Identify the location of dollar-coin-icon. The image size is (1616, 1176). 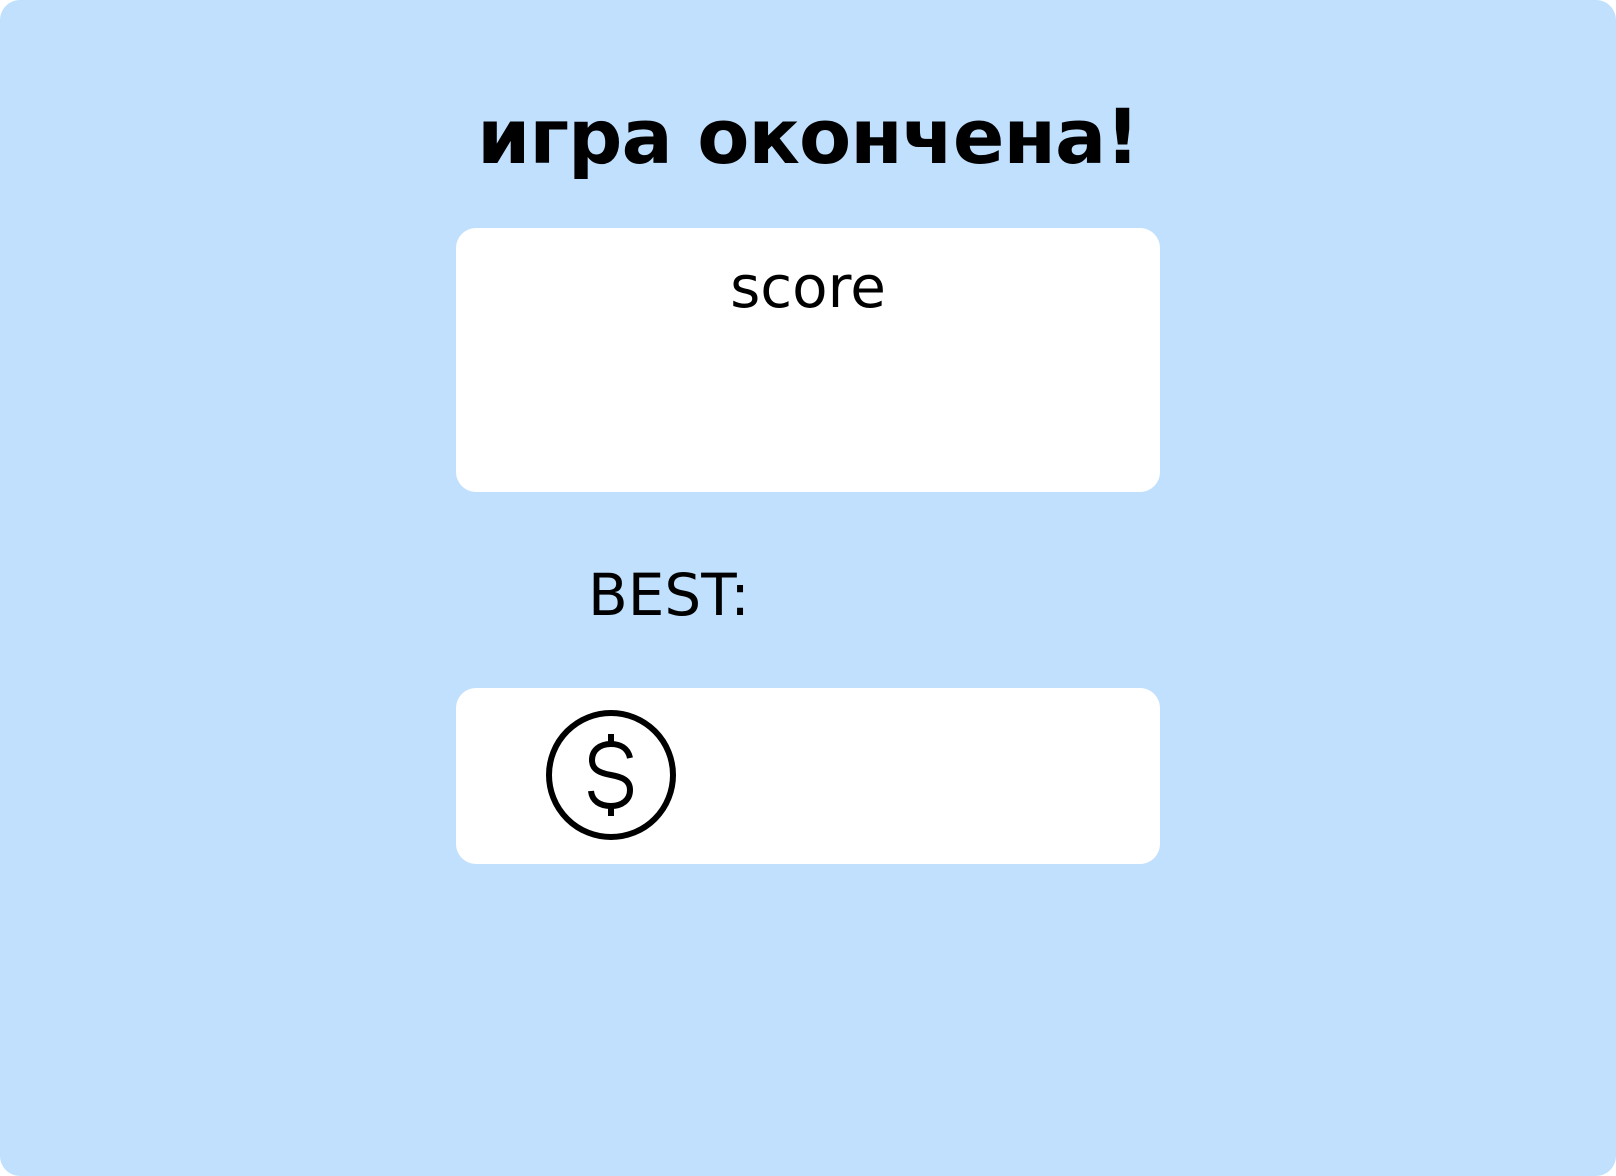
(611, 775).